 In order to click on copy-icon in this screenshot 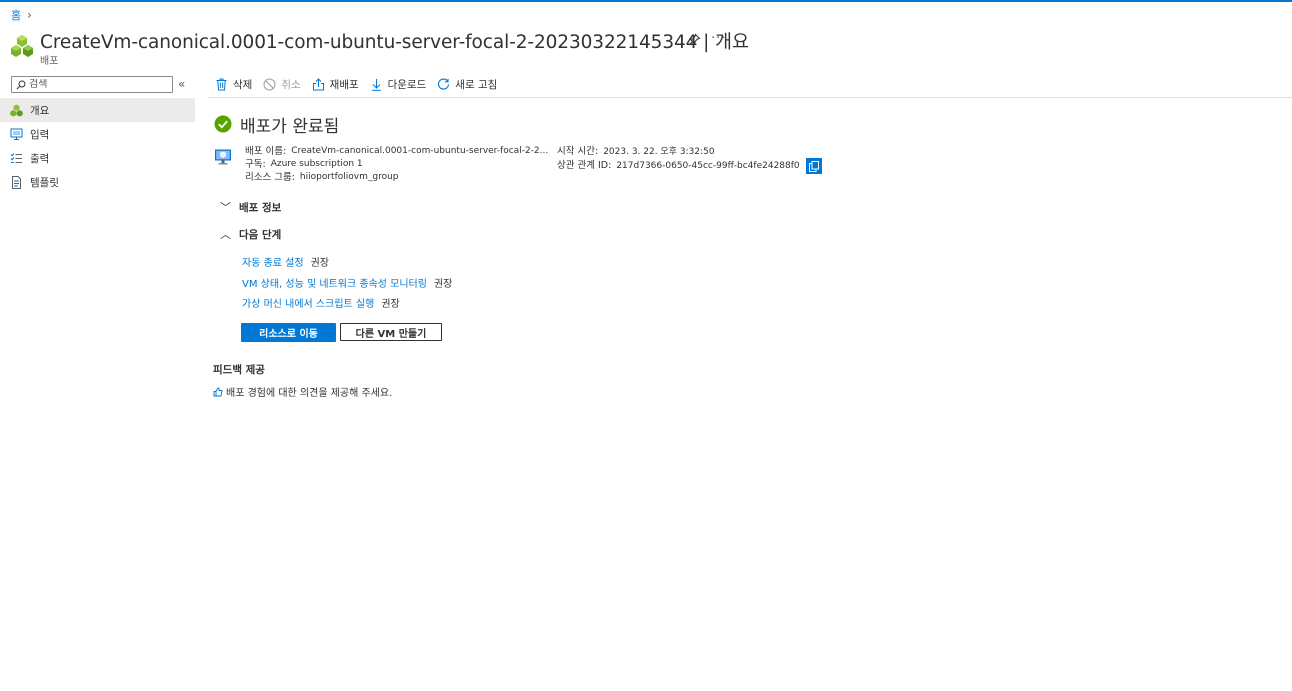, I will do `click(813, 166)`.